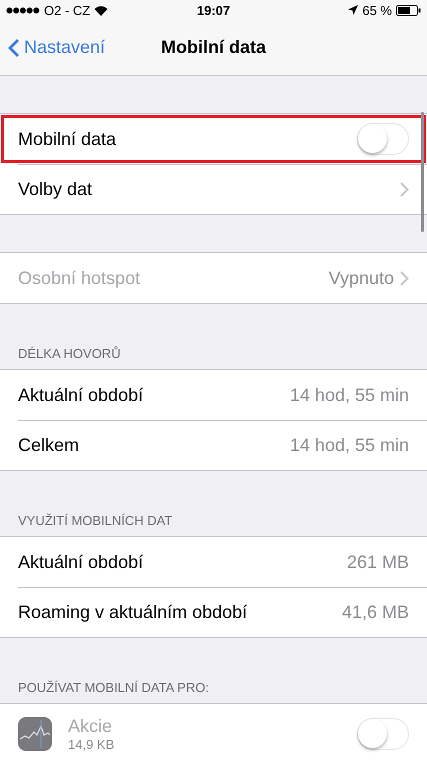 The image size is (427, 760). What do you see at coordinates (35, 734) in the screenshot?
I see `stocks-app-icon` at bounding box center [35, 734].